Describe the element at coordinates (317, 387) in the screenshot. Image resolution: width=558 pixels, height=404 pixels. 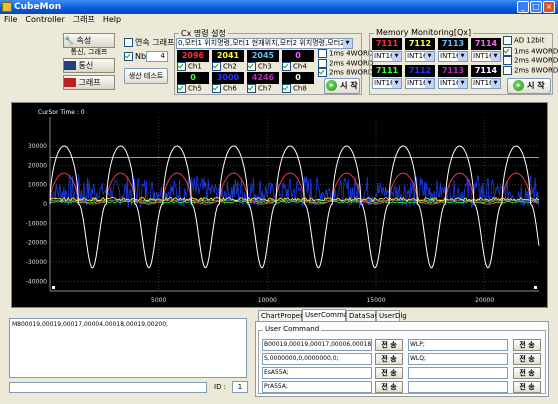
I see `user-command-field: PrA55A;` at that location.